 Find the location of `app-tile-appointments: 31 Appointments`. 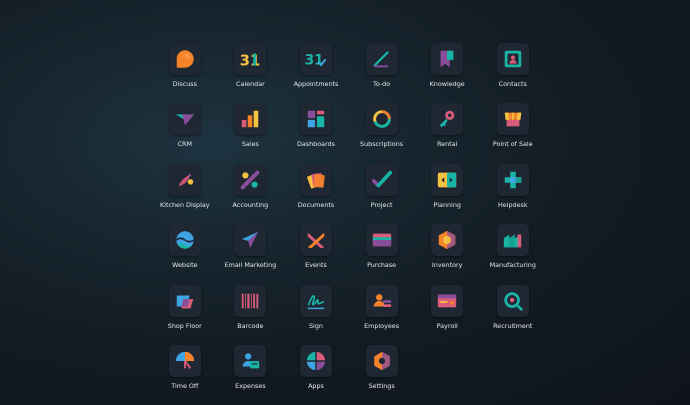

app-tile-appointments: 31 Appointments is located at coordinates (316, 70).